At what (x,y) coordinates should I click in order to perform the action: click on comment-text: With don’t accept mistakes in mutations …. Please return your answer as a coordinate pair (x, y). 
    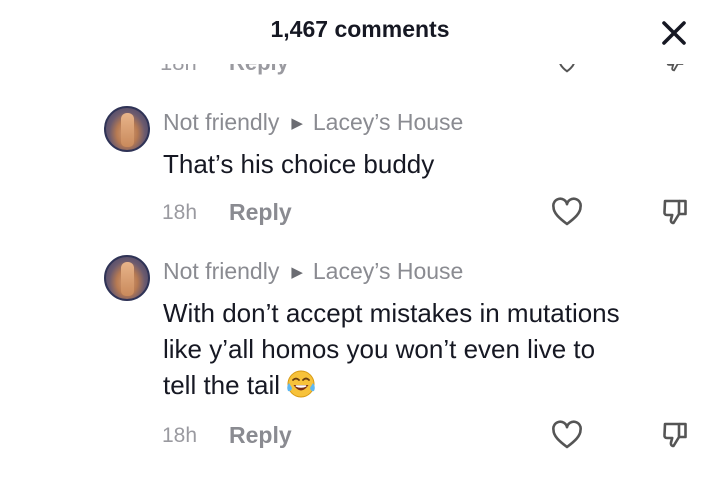
    Looking at the image, I should click on (391, 349).